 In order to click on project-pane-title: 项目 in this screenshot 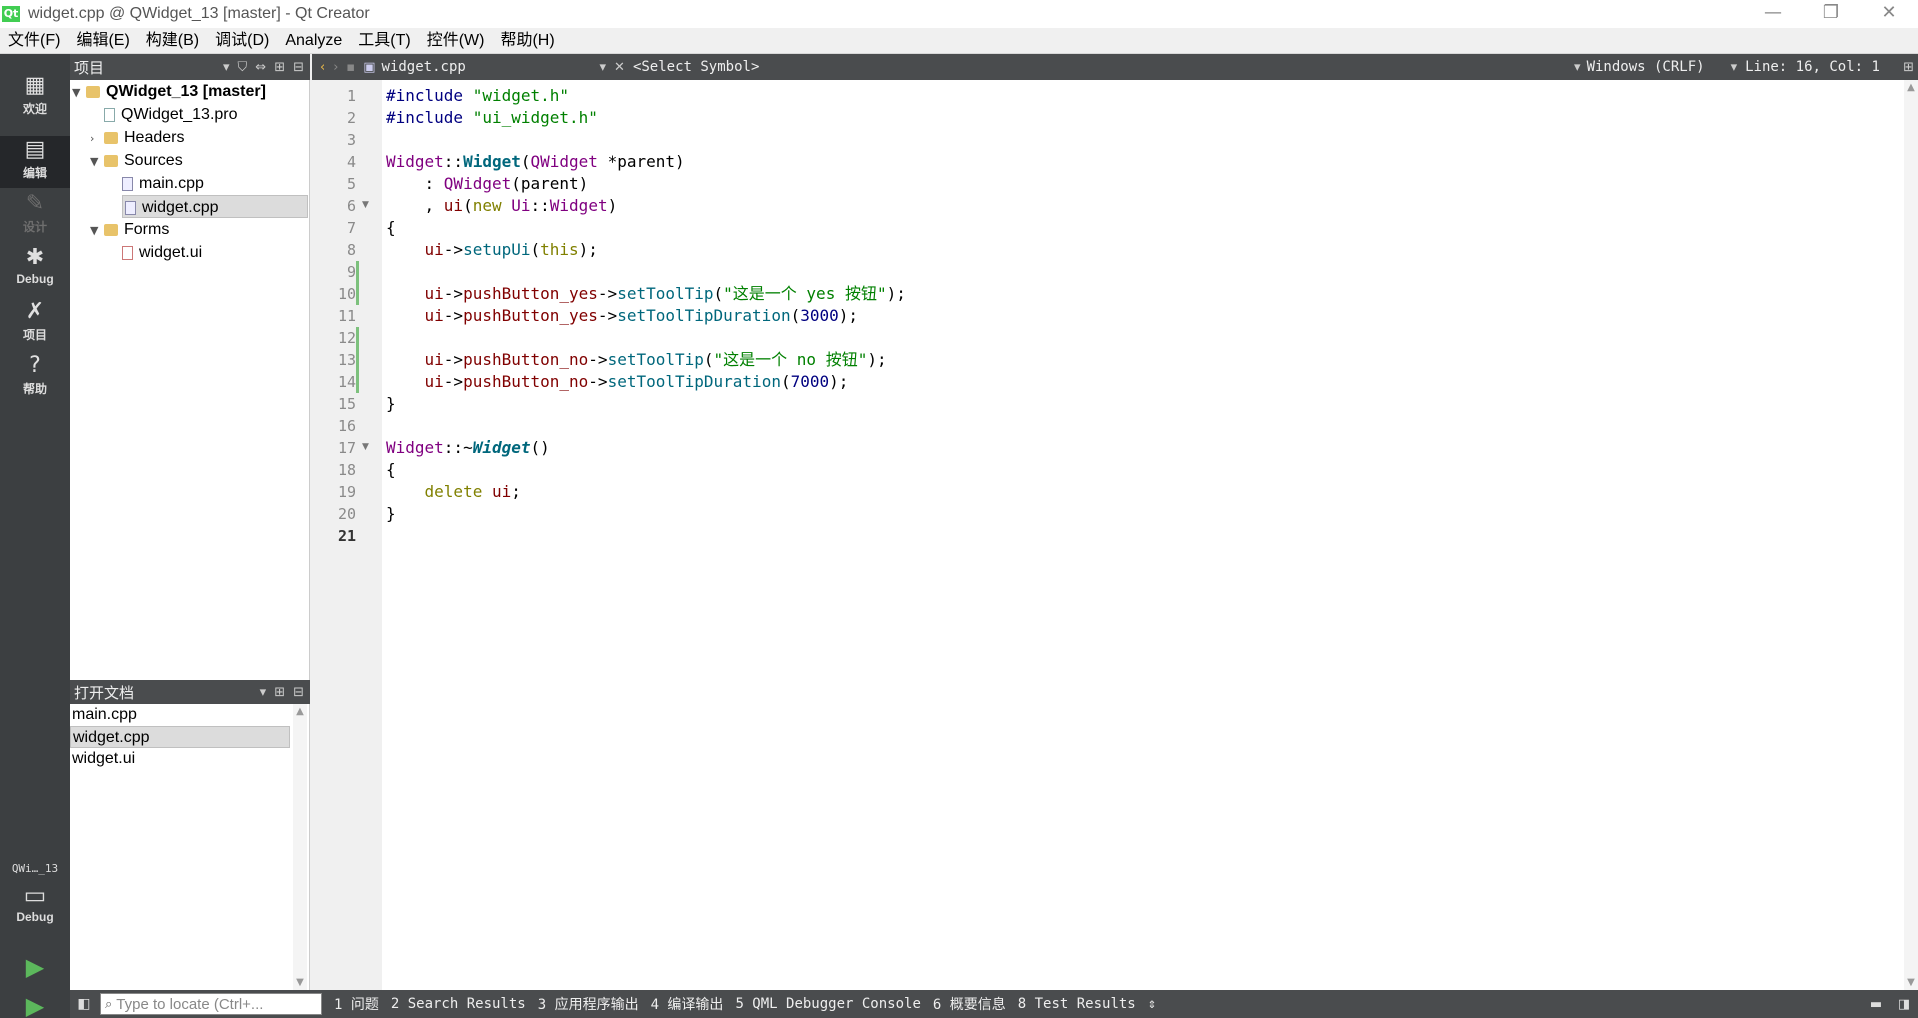, I will do `click(87, 67)`.